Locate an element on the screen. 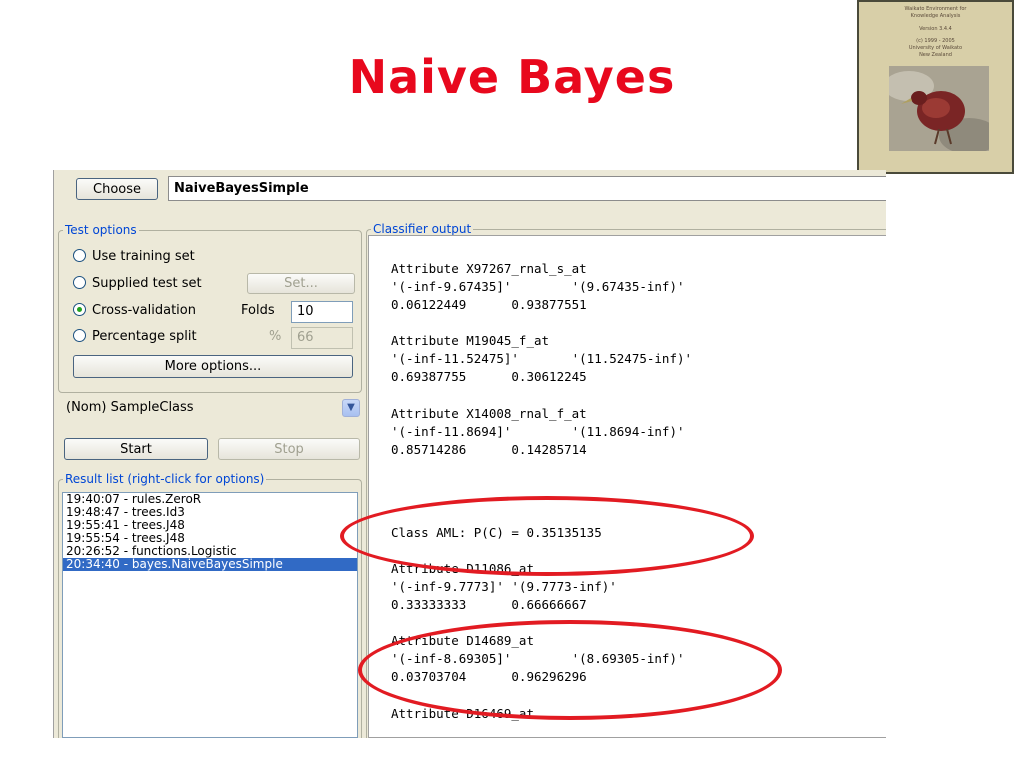  use-training-set-option: Use training set is located at coordinates (134, 258).